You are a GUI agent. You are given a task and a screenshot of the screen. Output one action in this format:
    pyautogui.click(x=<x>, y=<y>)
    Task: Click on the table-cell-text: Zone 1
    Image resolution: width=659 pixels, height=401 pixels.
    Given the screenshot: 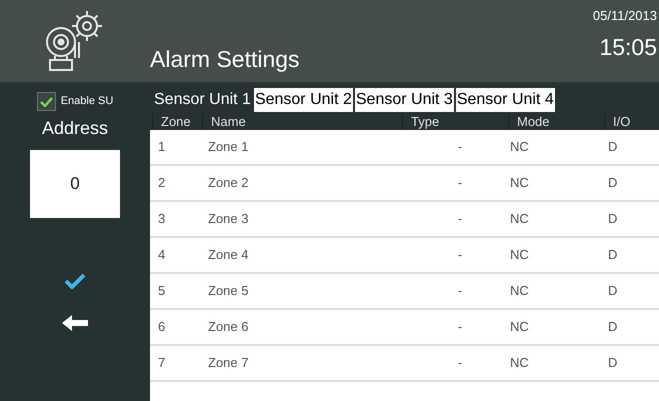 What is the action you would take?
    pyautogui.click(x=228, y=147)
    